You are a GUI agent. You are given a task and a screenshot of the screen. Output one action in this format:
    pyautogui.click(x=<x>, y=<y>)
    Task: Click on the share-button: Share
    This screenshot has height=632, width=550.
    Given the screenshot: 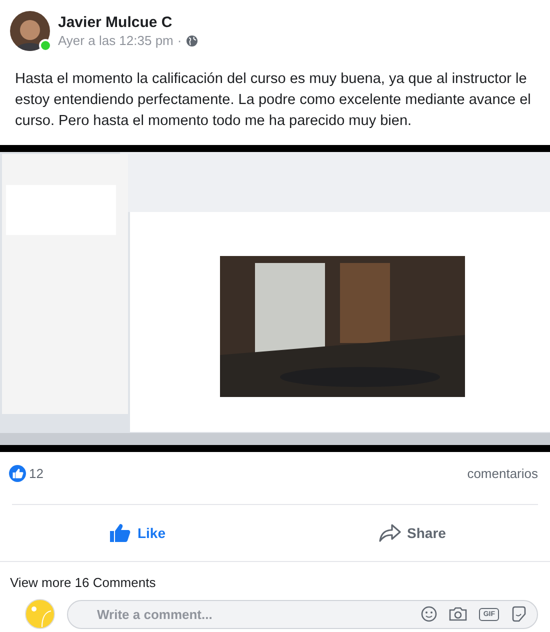 What is the action you would take?
    pyautogui.click(x=412, y=533)
    